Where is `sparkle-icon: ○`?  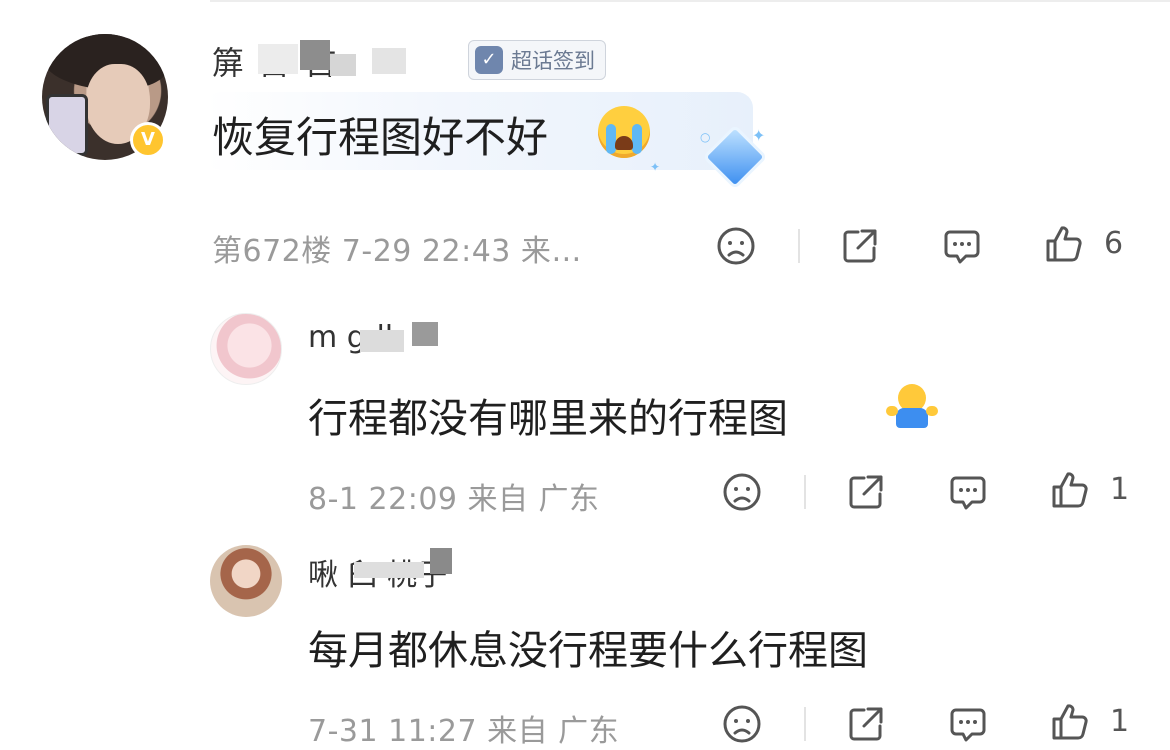 sparkle-icon: ○ is located at coordinates (705, 137).